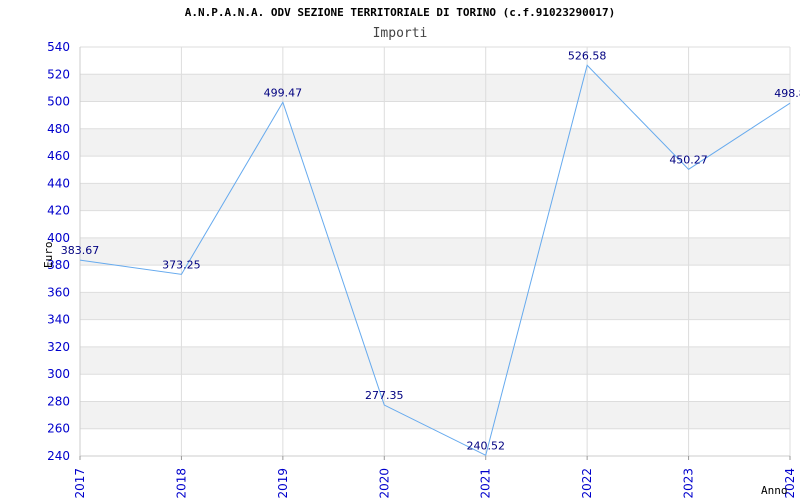 The height and width of the screenshot is (500, 800). I want to click on y-tick-label: 420, so click(58, 211).